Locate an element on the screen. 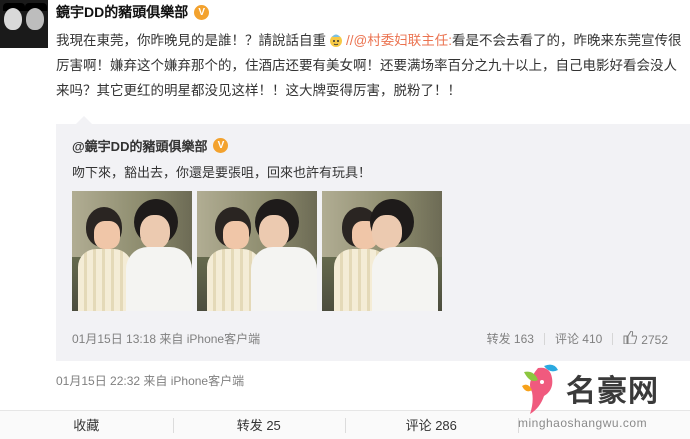 The image size is (690, 439). repost-source: 来自 iPhone客户端 is located at coordinates (210, 339).